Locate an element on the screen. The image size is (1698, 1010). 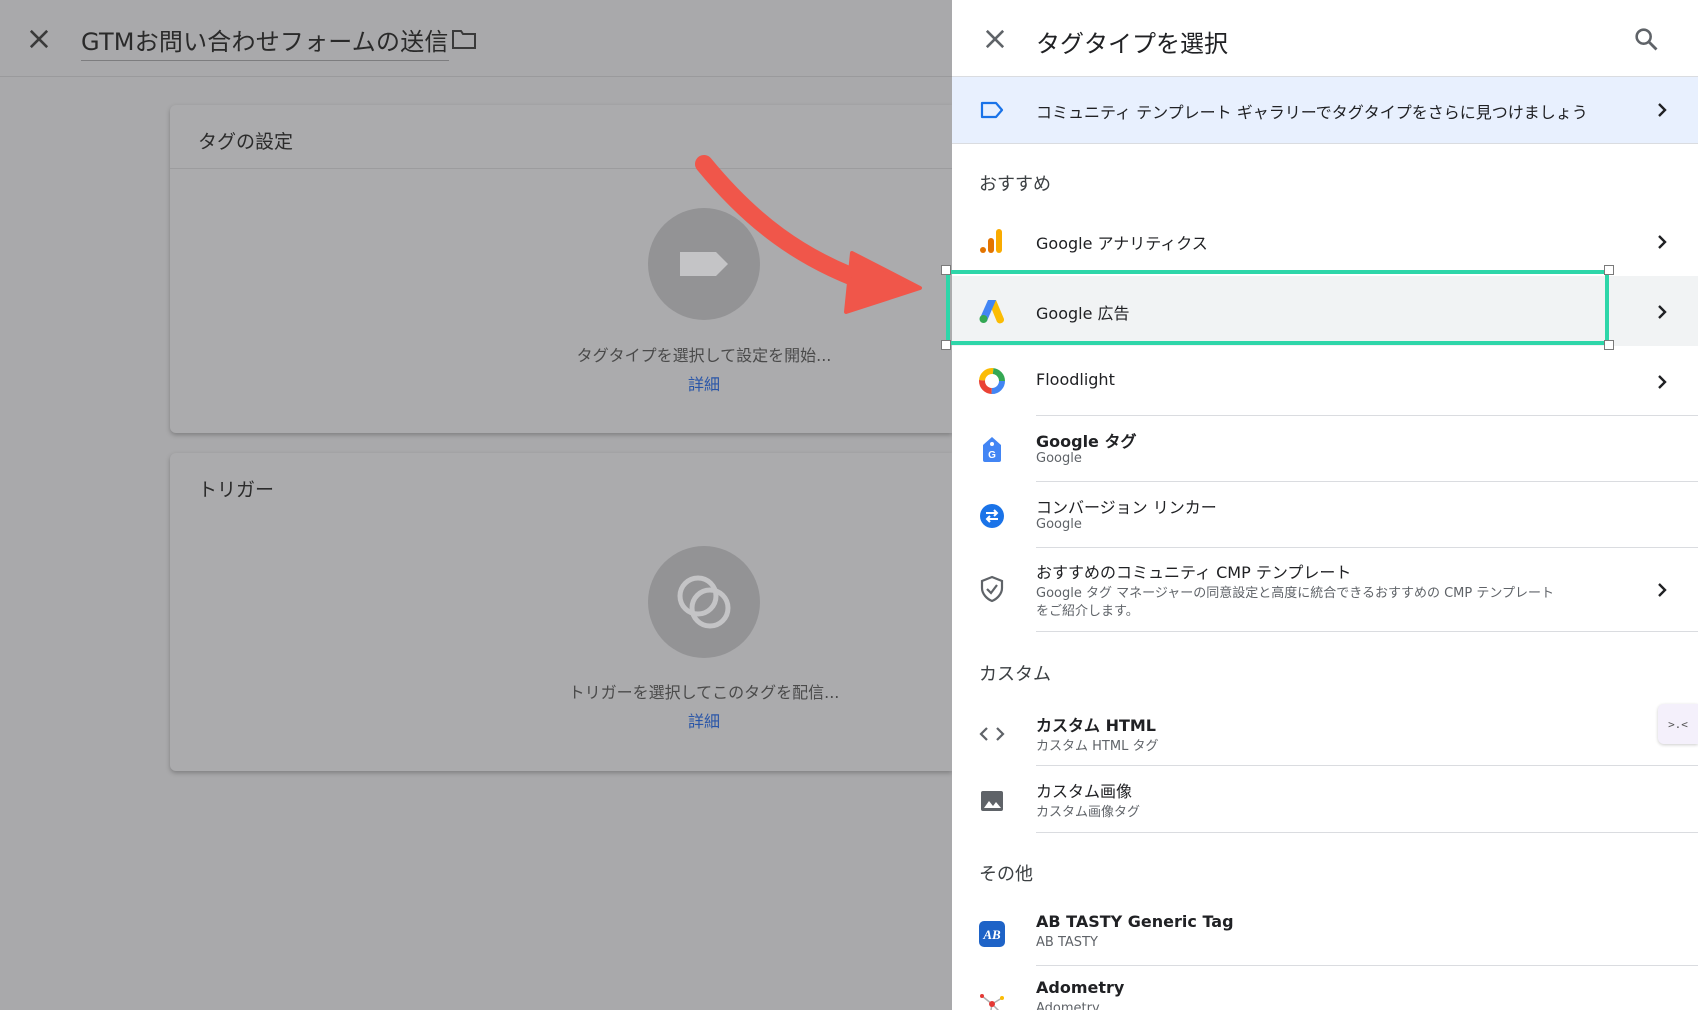
floating-assistant-tab: >.< is located at coordinates (1678, 724).